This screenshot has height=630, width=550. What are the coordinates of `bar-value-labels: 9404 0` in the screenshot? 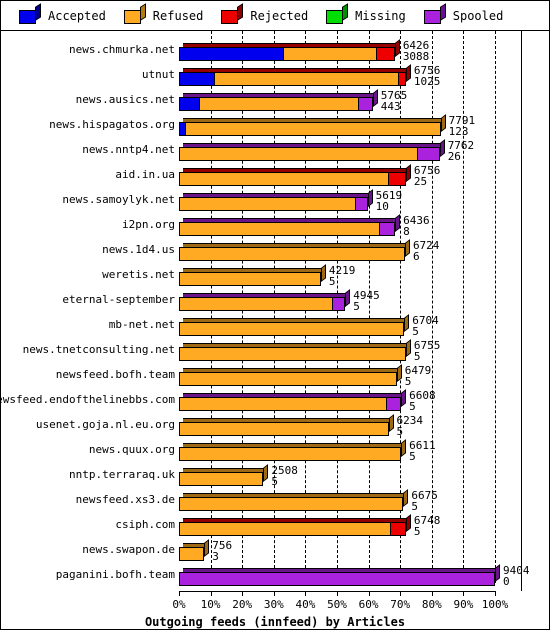 It's located at (516, 576).